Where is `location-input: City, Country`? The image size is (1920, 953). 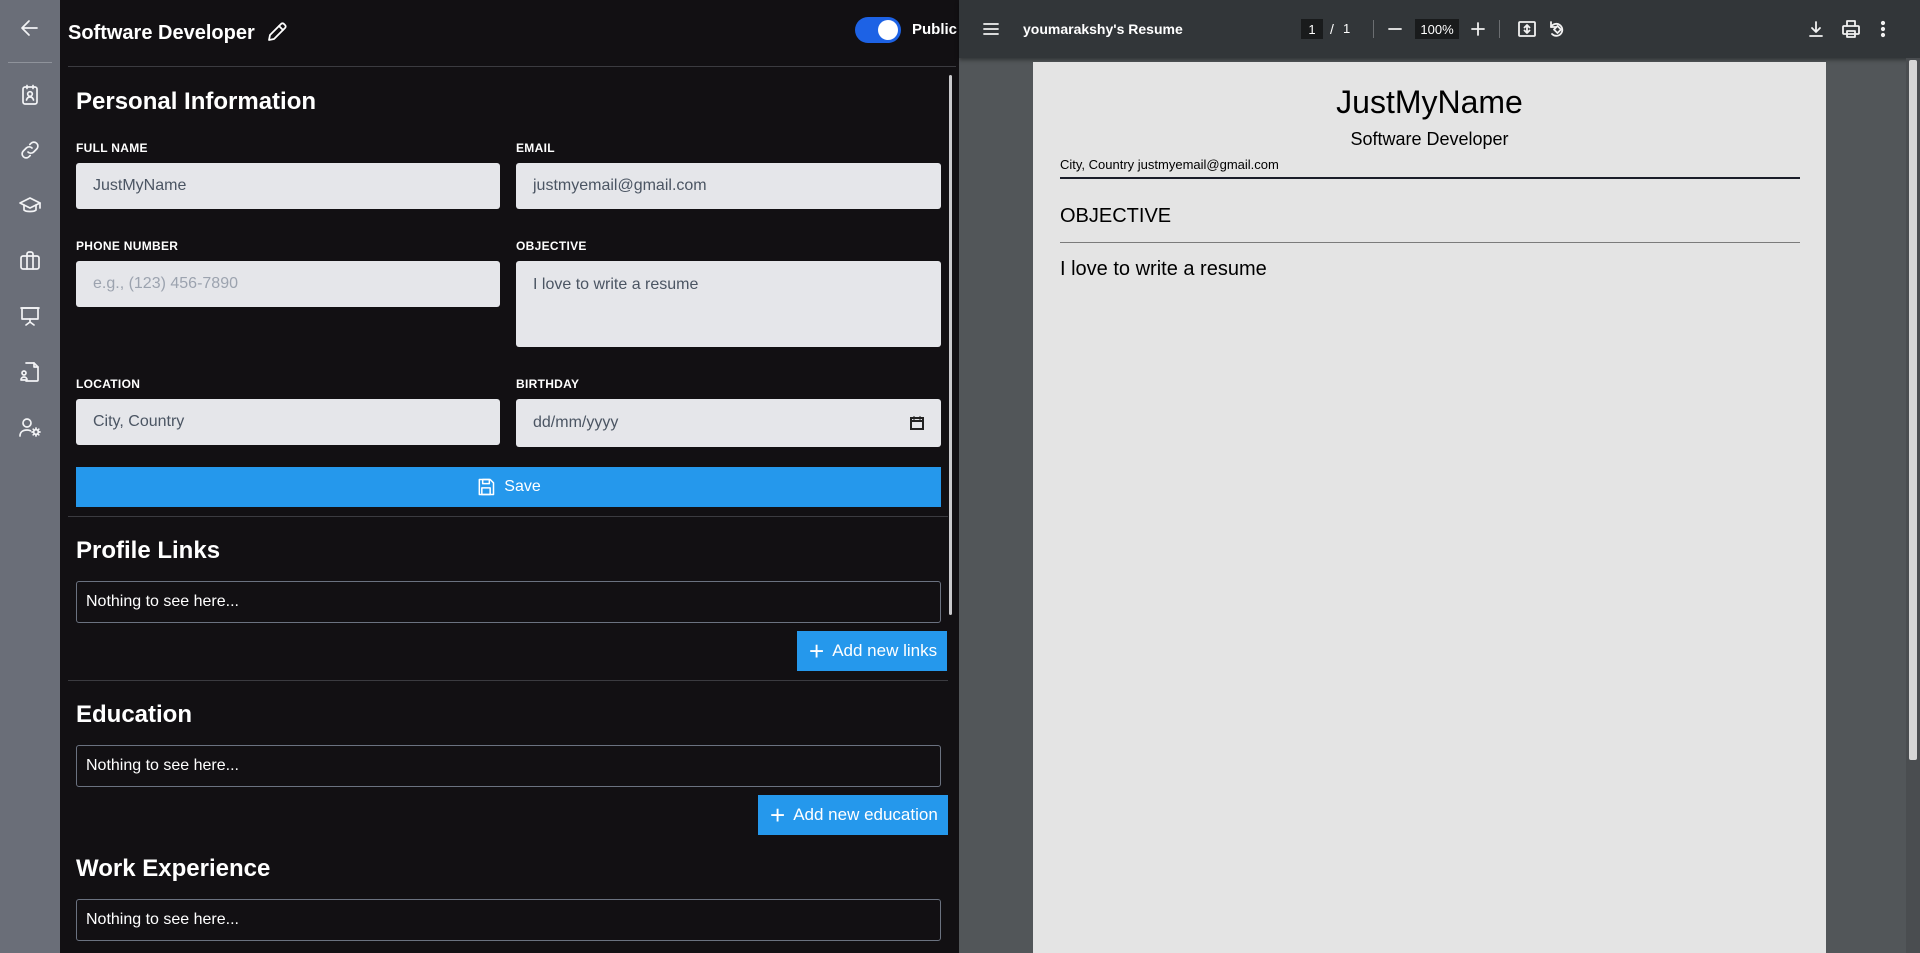 location-input: City, Country is located at coordinates (288, 422).